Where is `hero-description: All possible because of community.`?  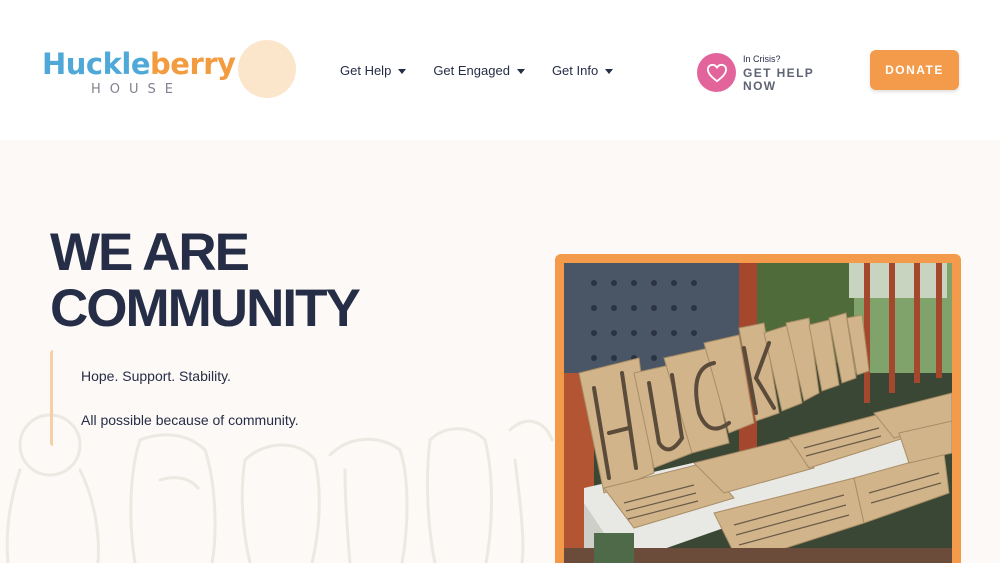
hero-description: All possible because of community. is located at coordinates (190, 420).